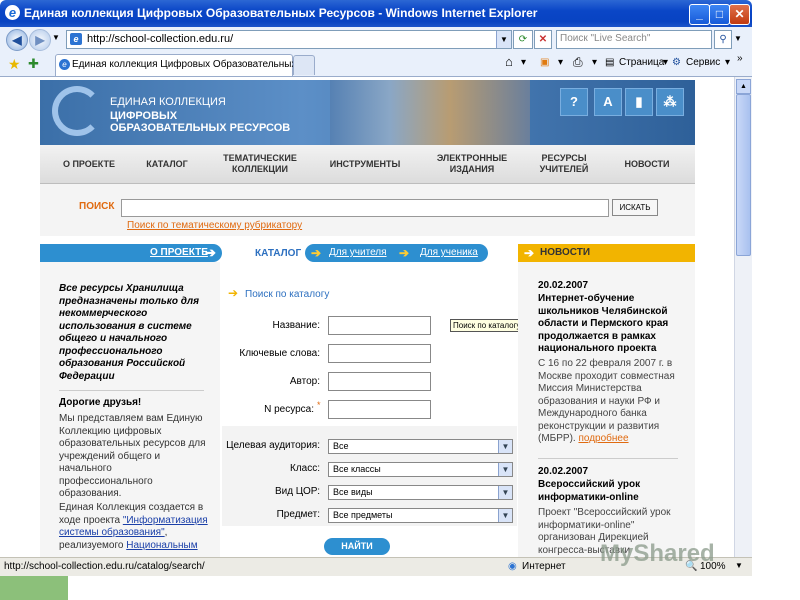 Image resolution: width=800 pixels, height=600 pixels. What do you see at coordinates (358, 253) in the screenshot?
I see `for-teacher-link: Для учителя` at bounding box center [358, 253].